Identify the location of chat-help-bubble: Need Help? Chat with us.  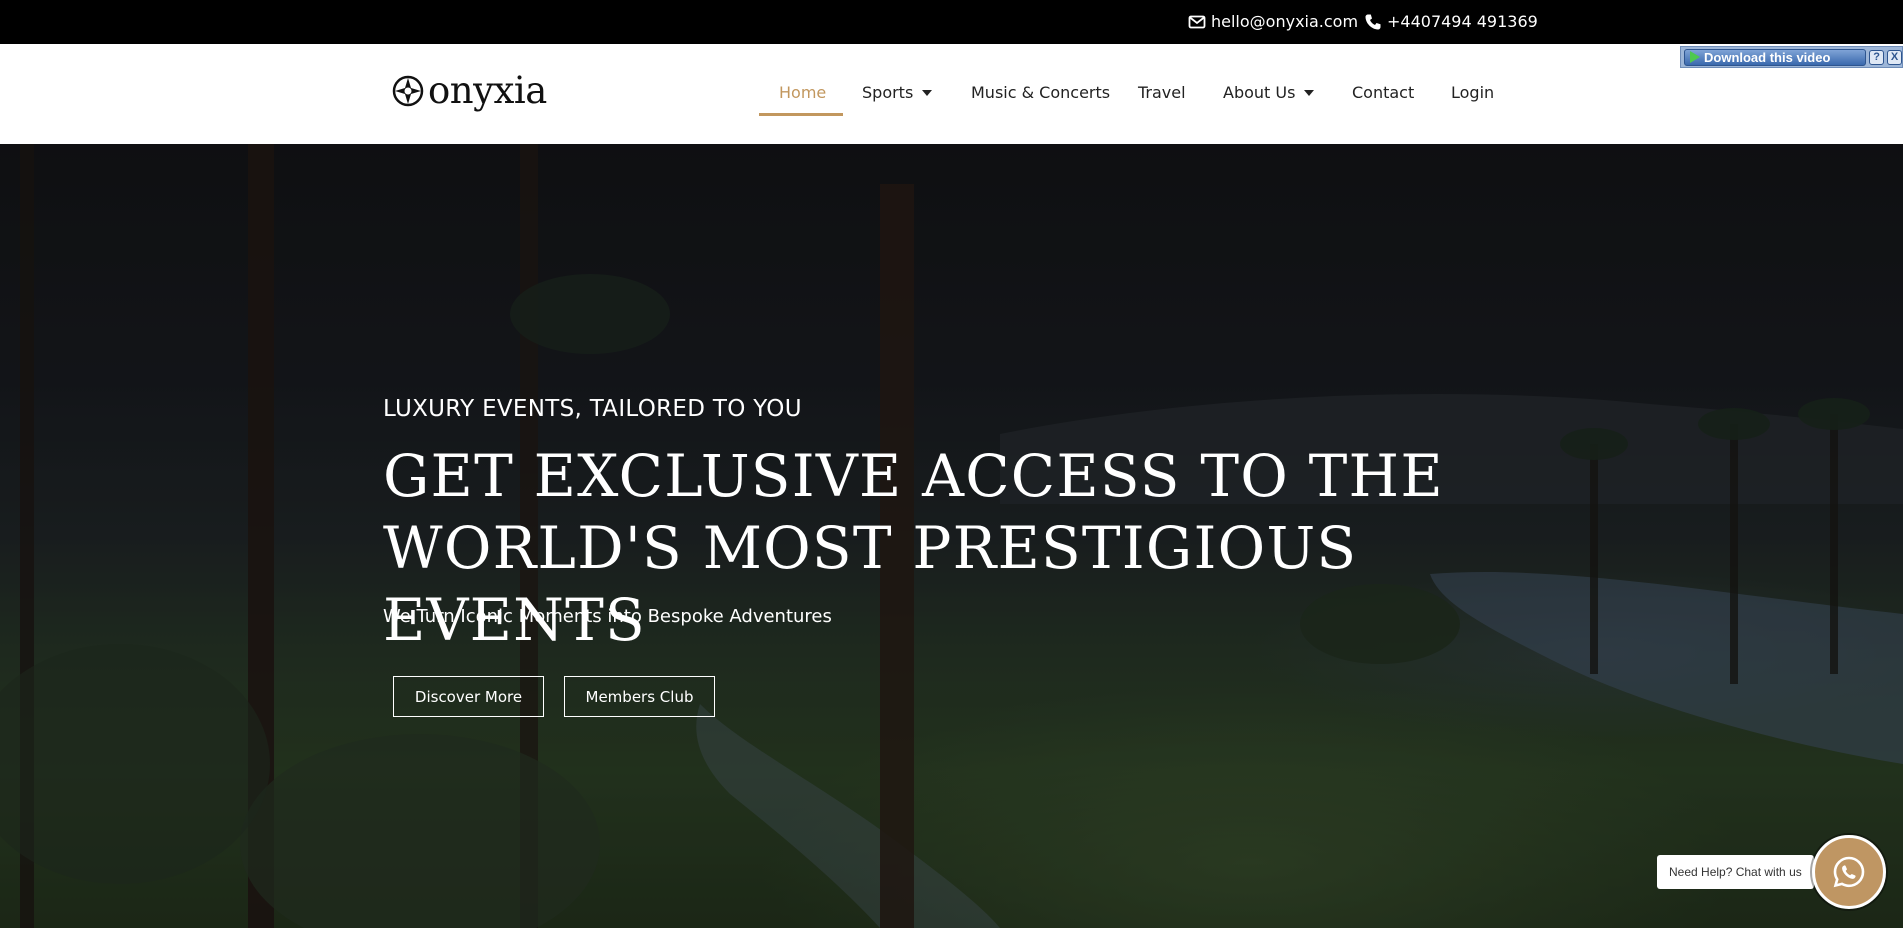
(1735, 872).